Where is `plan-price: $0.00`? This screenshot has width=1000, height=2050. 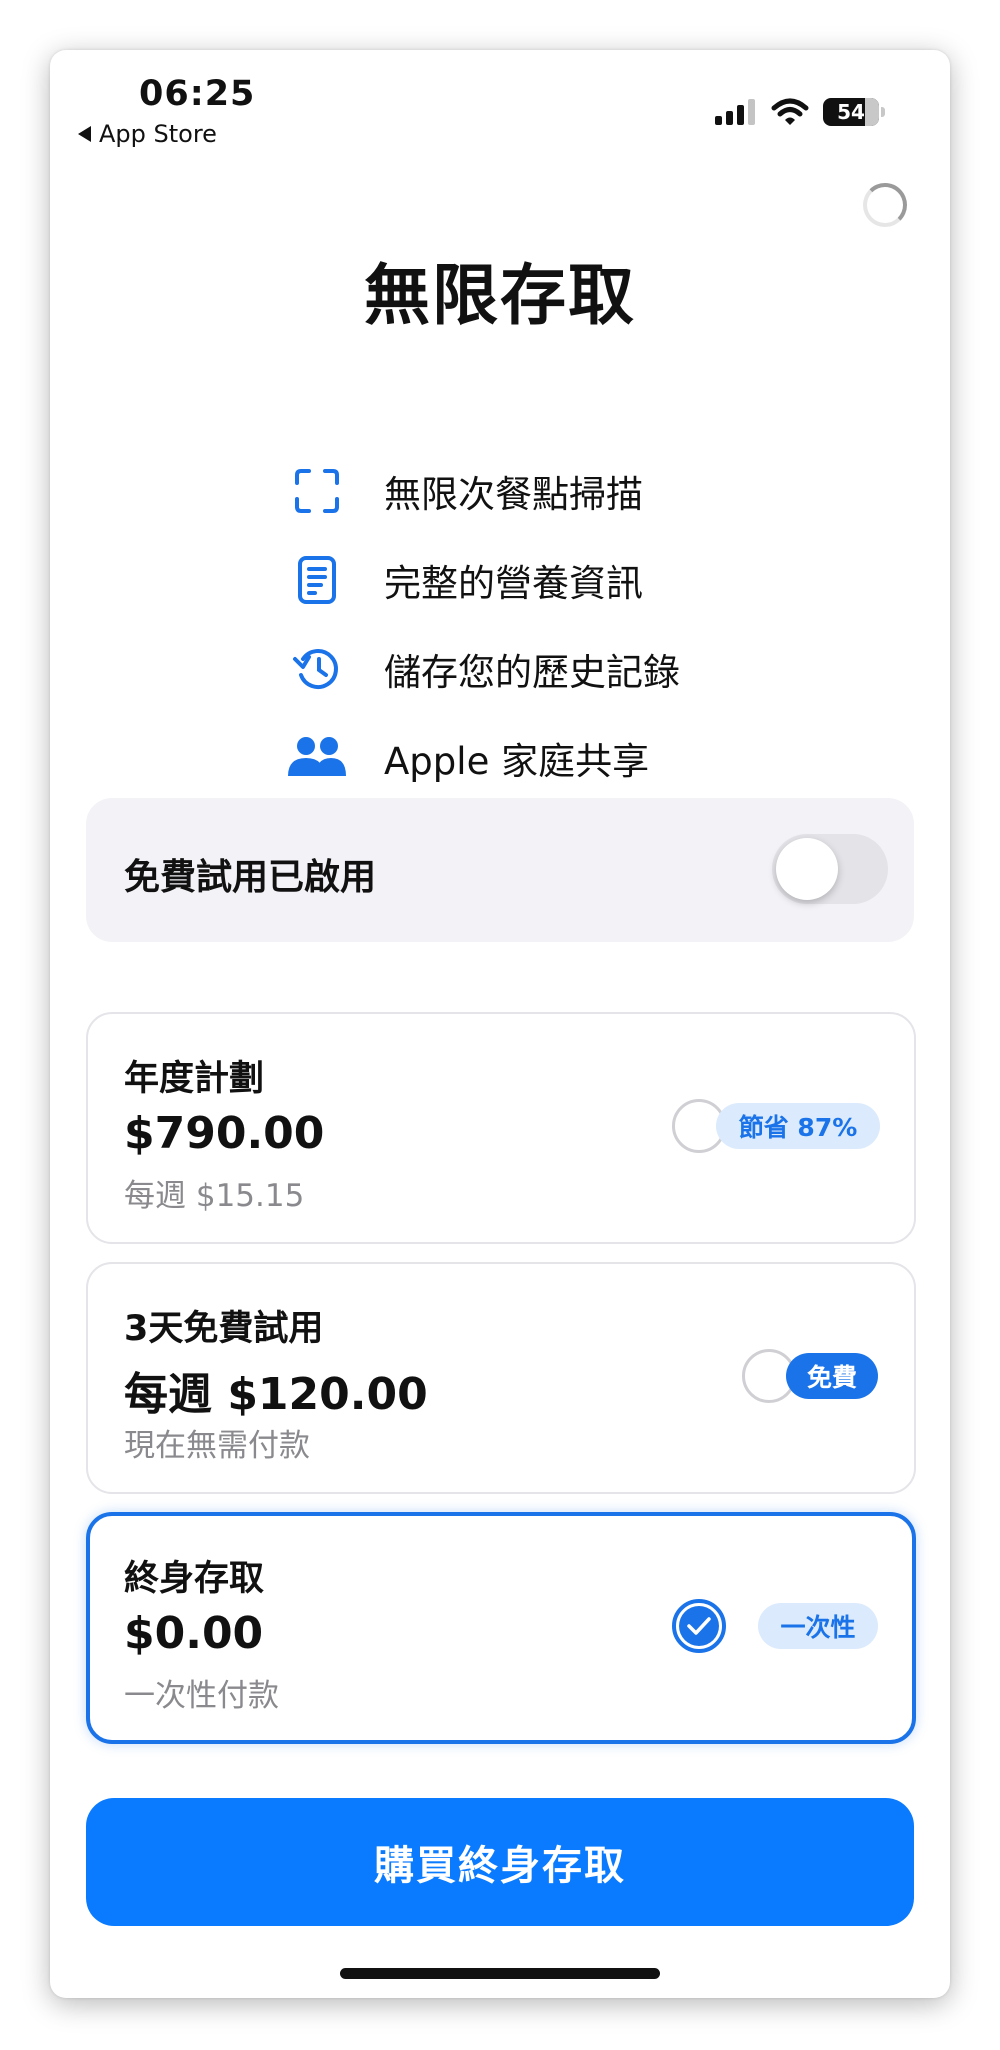
plan-price: $0.00 is located at coordinates (194, 1633).